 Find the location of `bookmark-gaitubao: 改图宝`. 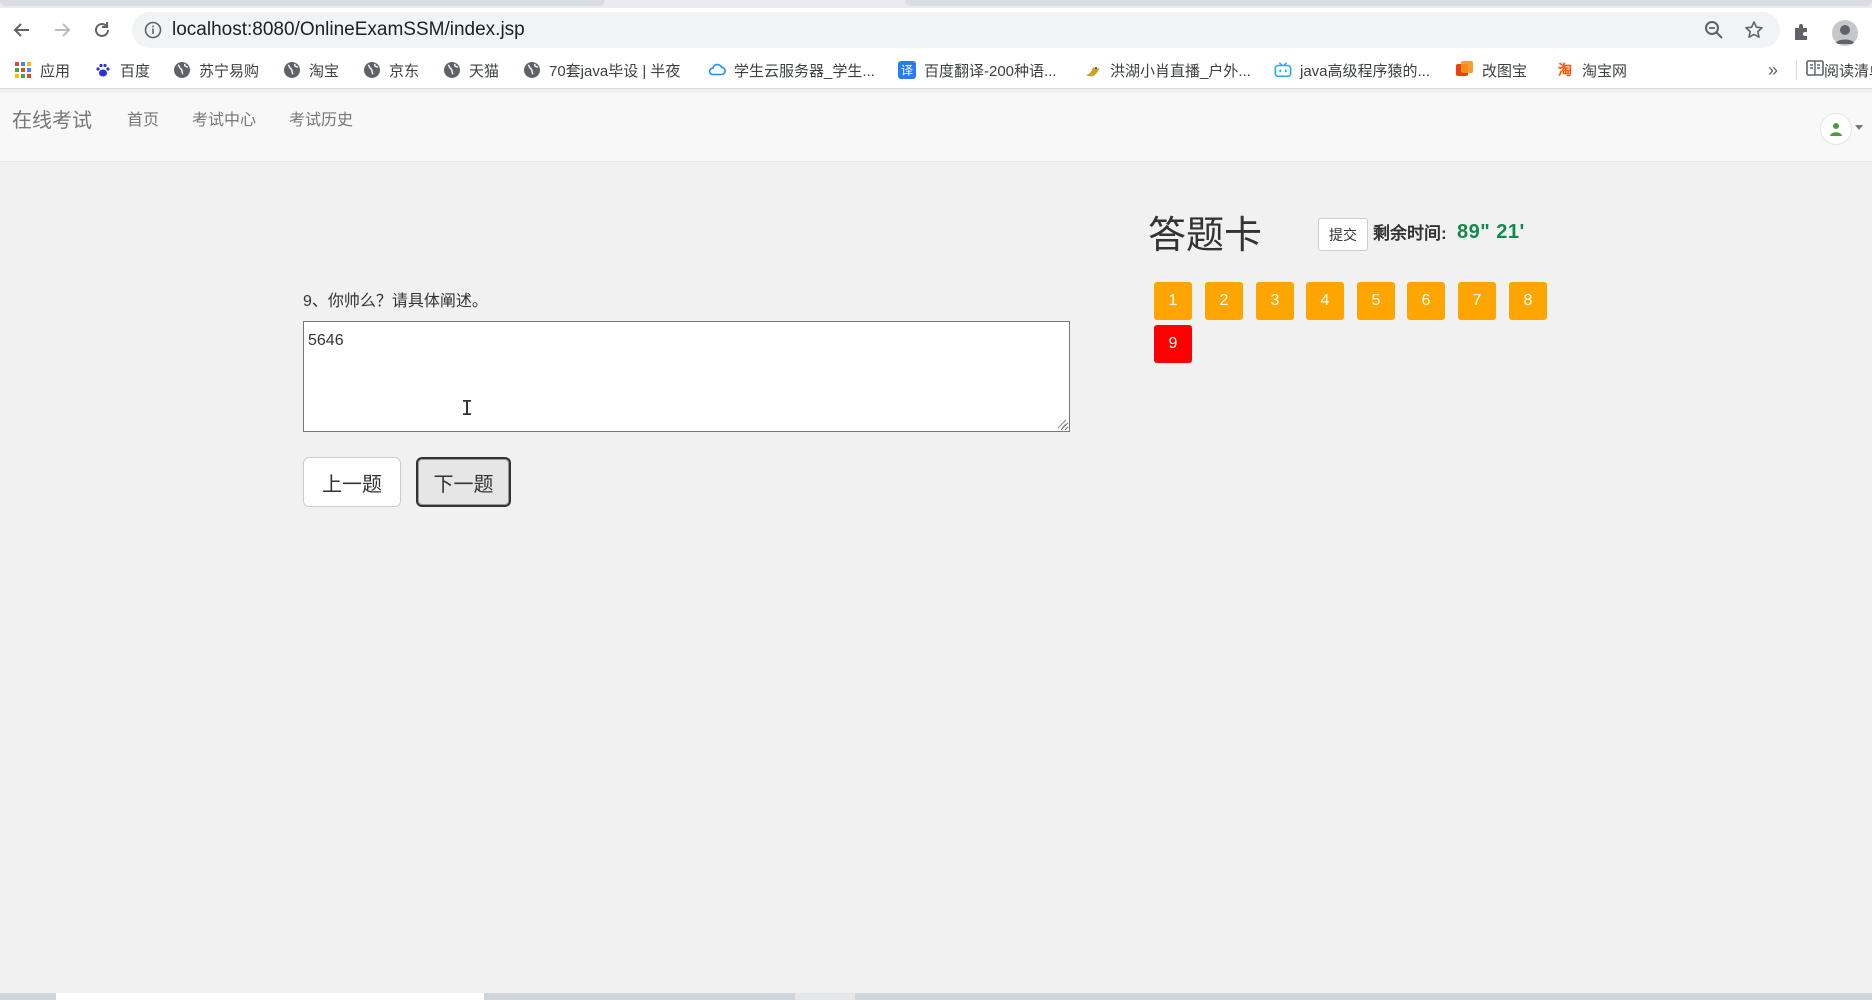

bookmark-gaitubao: 改图宝 is located at coordinates (1491, 70).